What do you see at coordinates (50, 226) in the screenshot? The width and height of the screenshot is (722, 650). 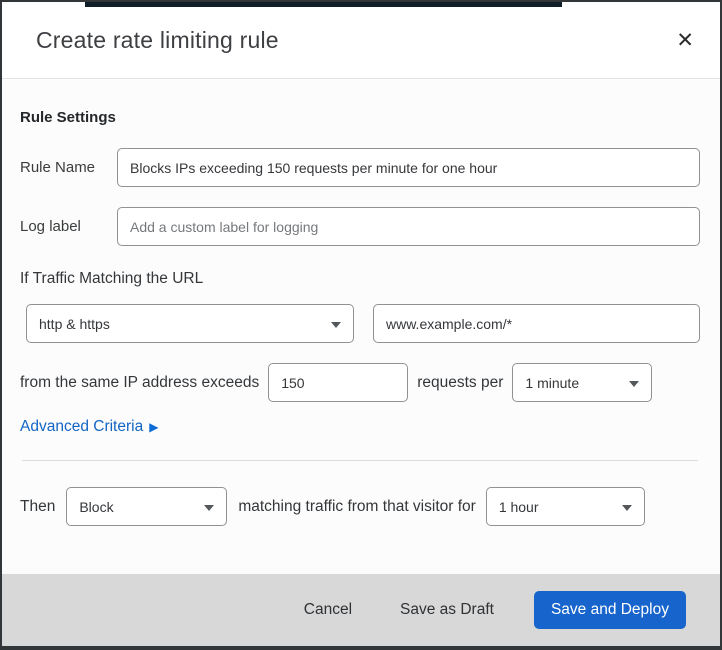 I see `log-label-label: Log label` at bounding box center [50, 226].